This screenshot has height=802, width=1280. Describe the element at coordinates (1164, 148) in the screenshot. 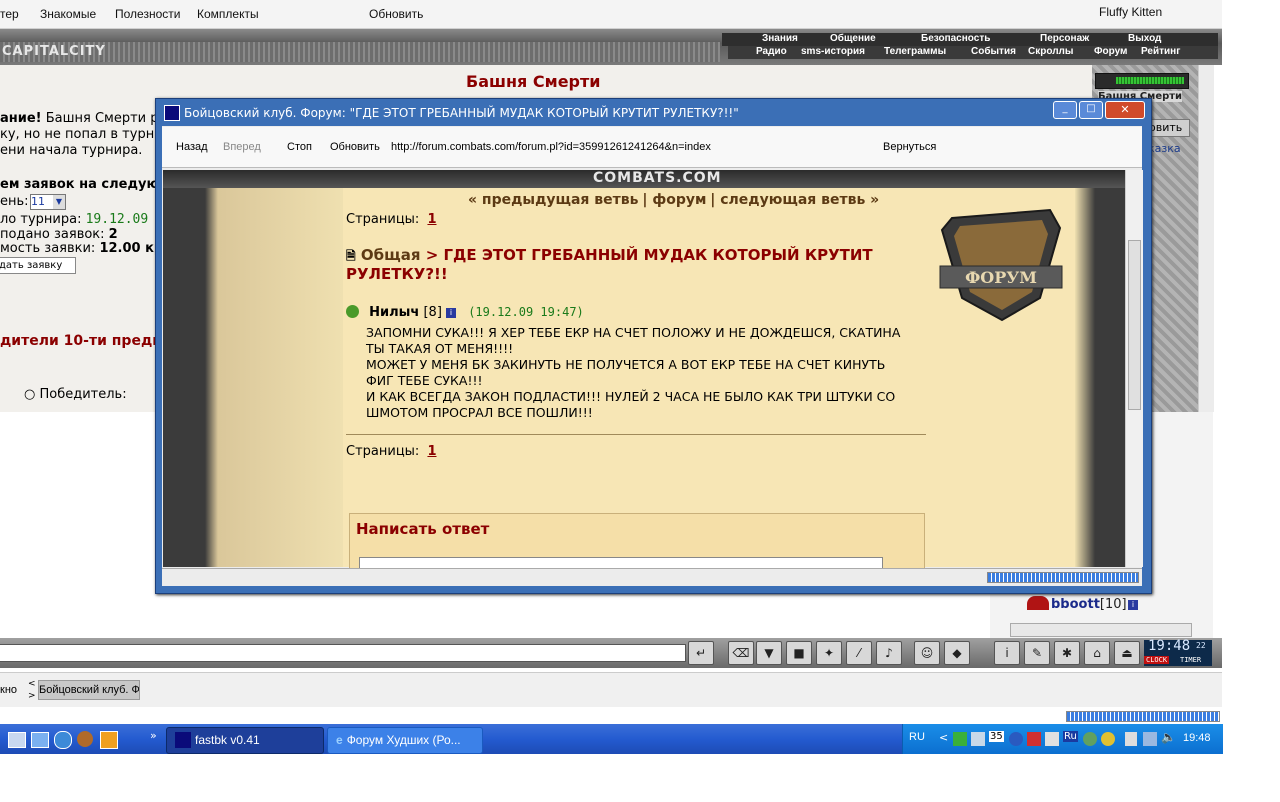

I see `right-link: казка` at that location.